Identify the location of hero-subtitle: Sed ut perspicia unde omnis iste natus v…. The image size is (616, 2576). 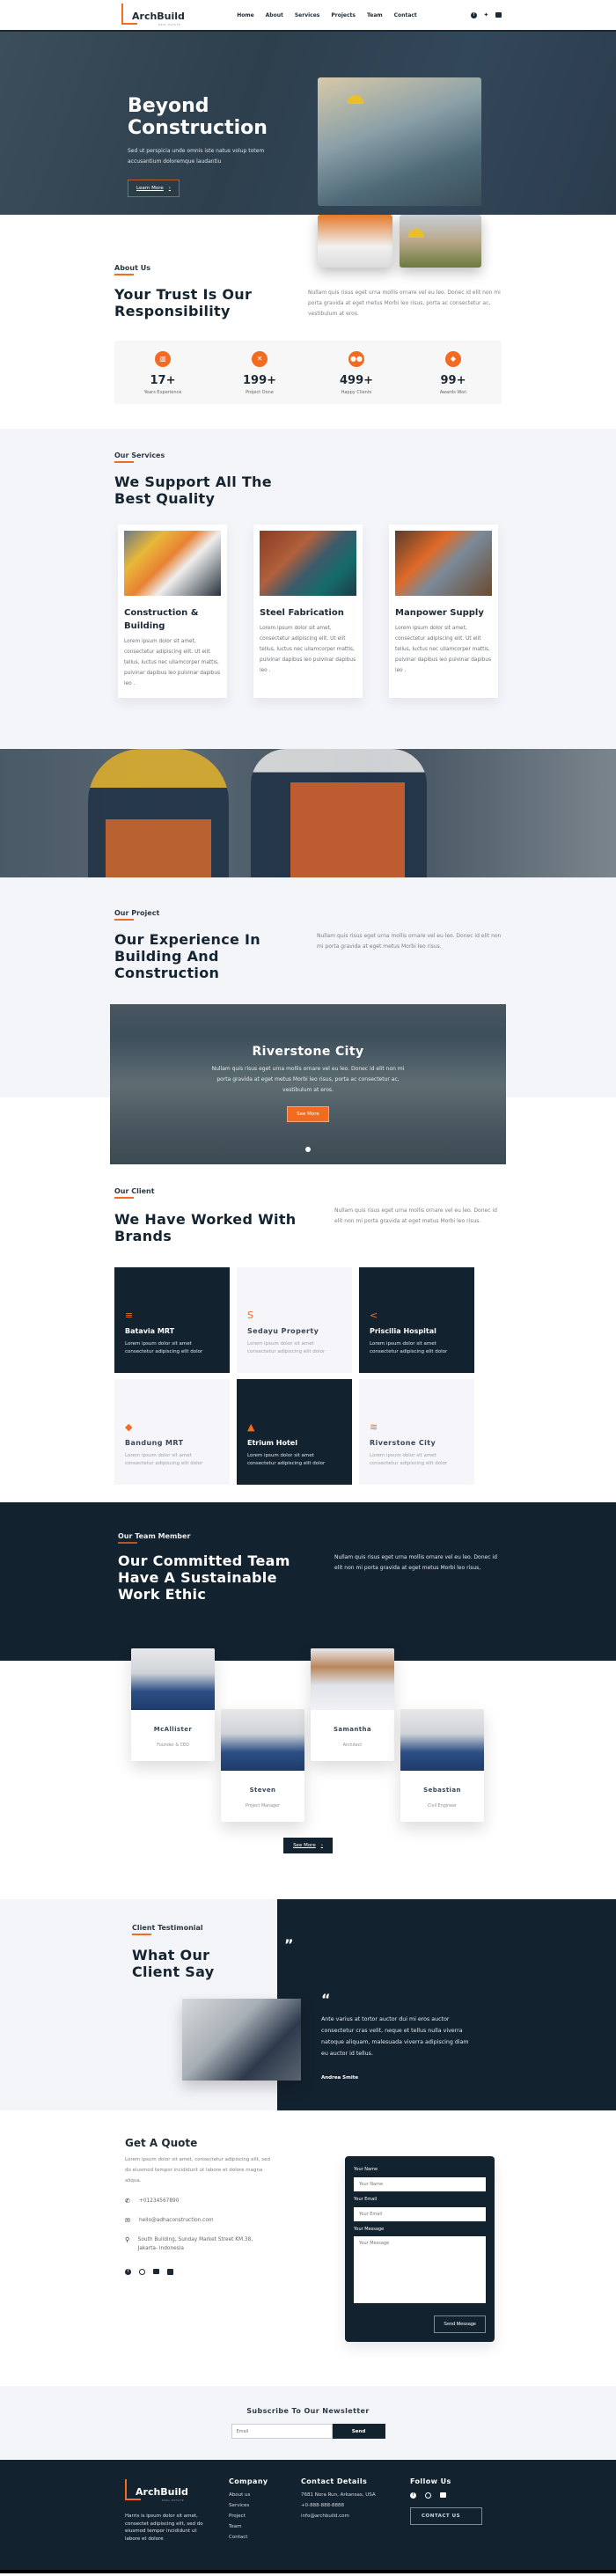
(197, 156).